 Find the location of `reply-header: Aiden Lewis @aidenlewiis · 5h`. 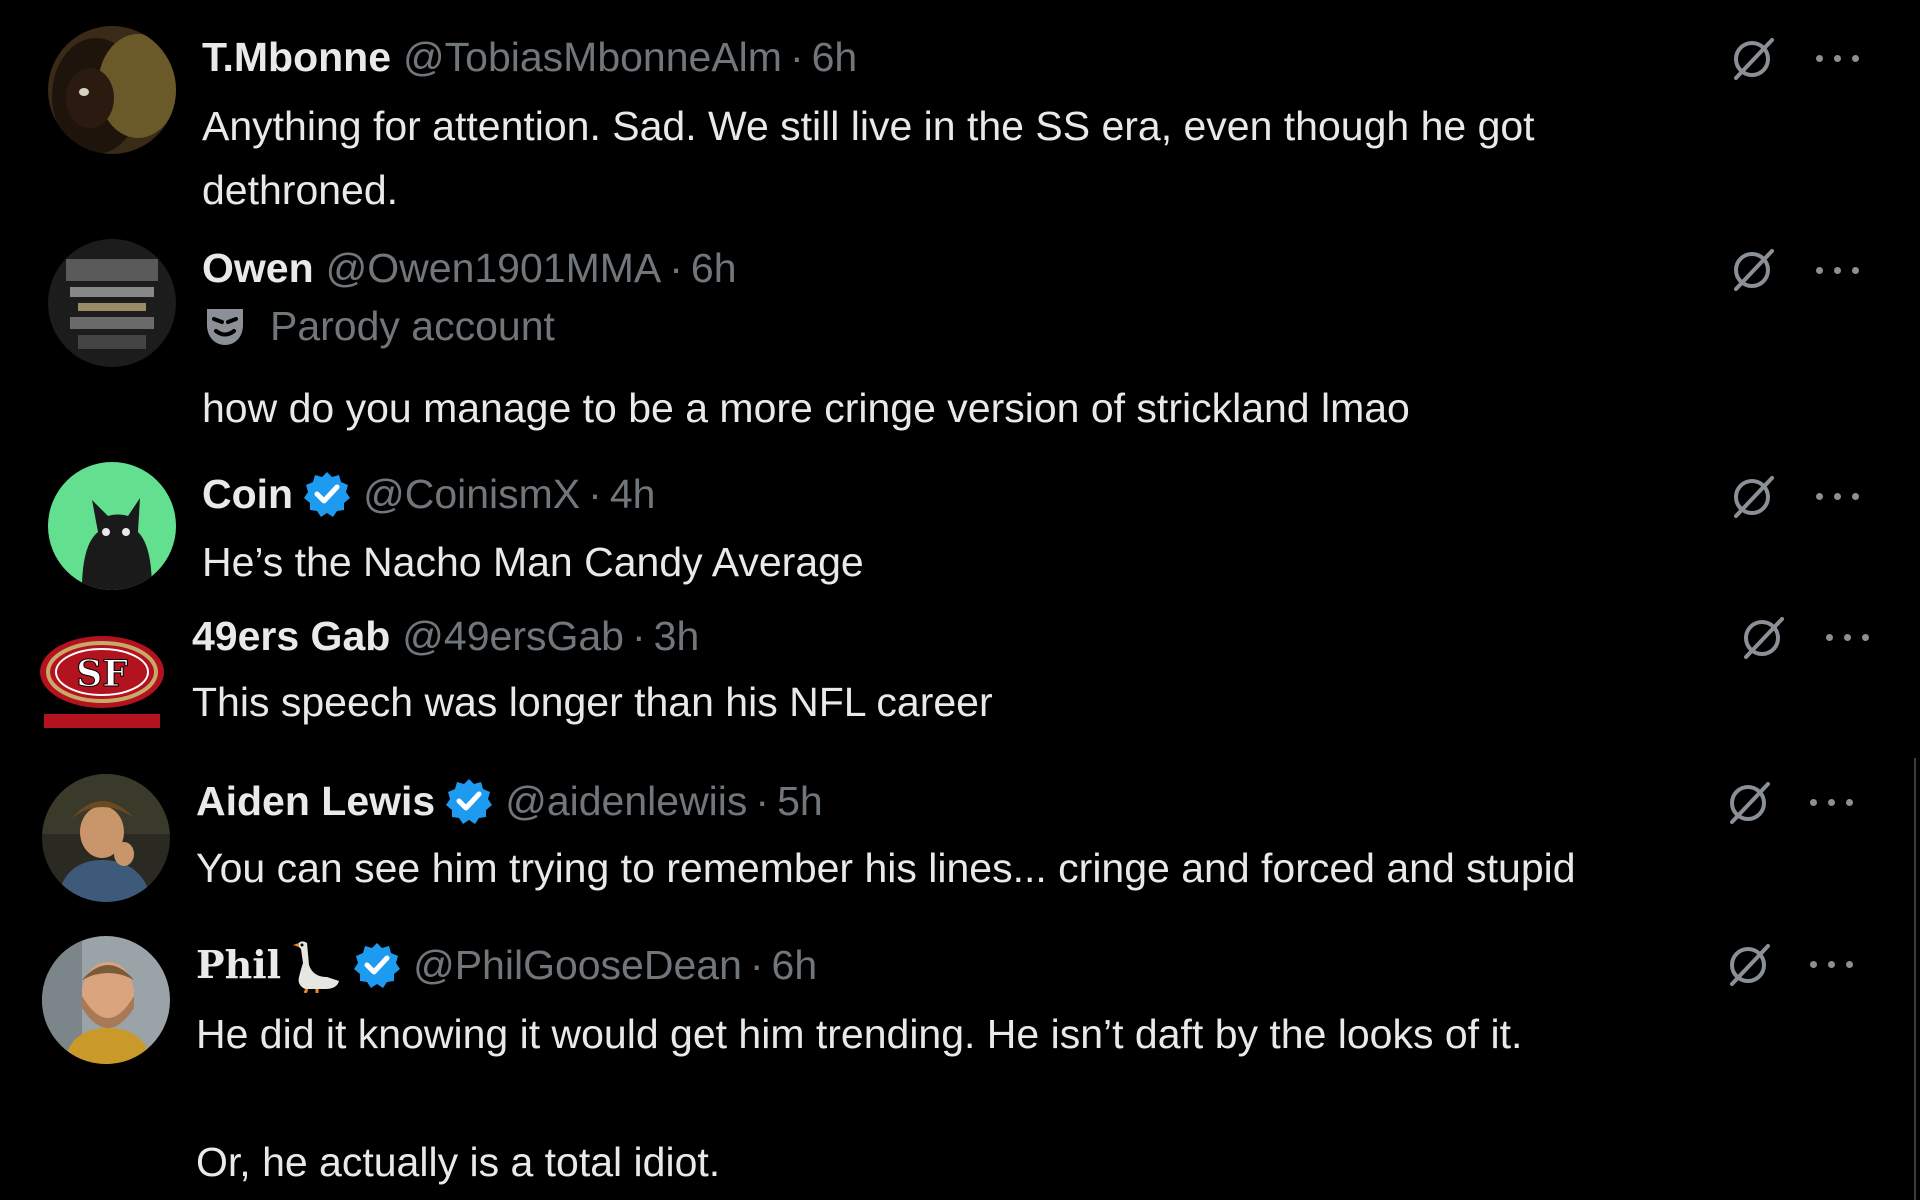

reply-header: Aiden Lewis @aidenlewiis · 5h is located at coordinates (509, 801).